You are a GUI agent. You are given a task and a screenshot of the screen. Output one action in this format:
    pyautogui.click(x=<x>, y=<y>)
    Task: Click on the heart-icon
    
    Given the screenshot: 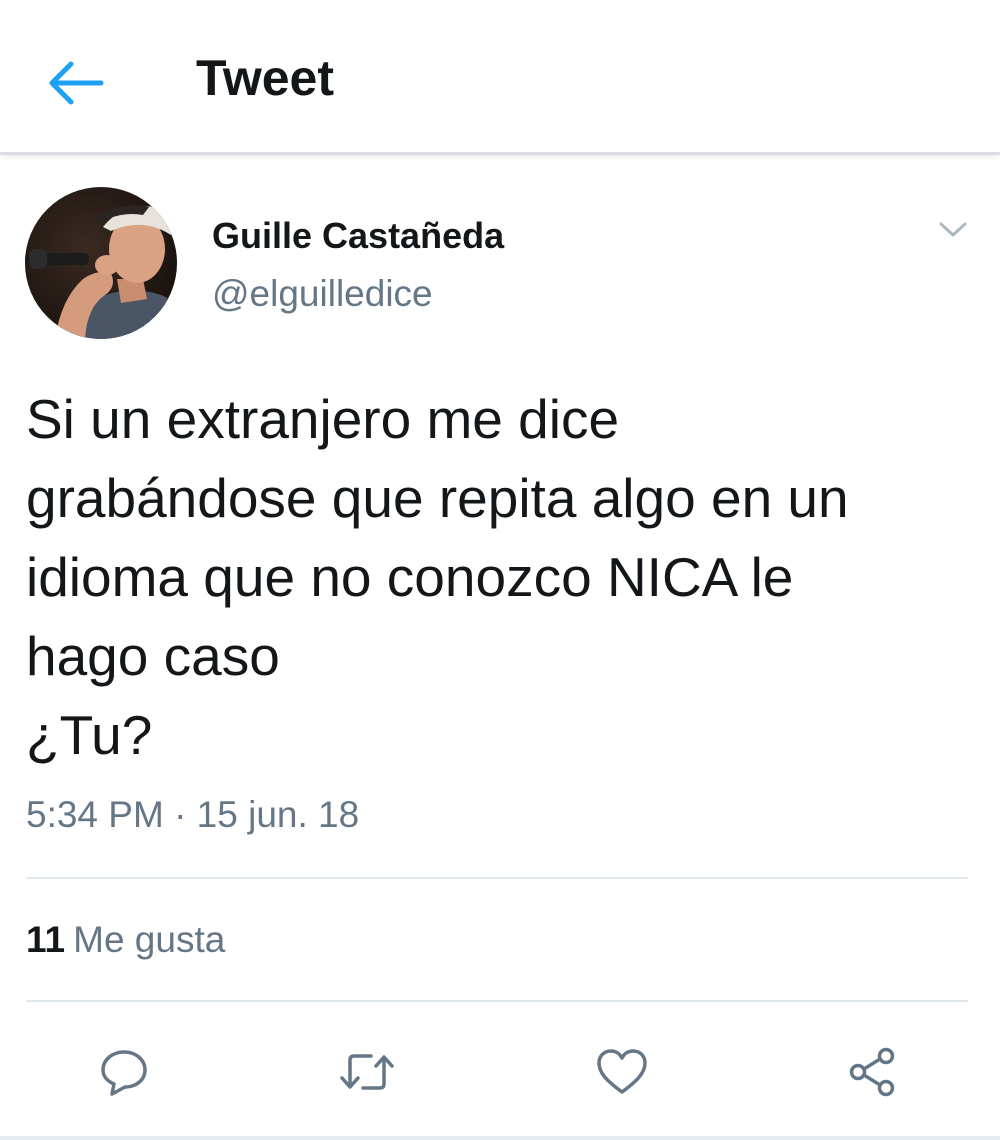 What is the action you would take?
    pyautogui.click(x=622, y=1071)
    